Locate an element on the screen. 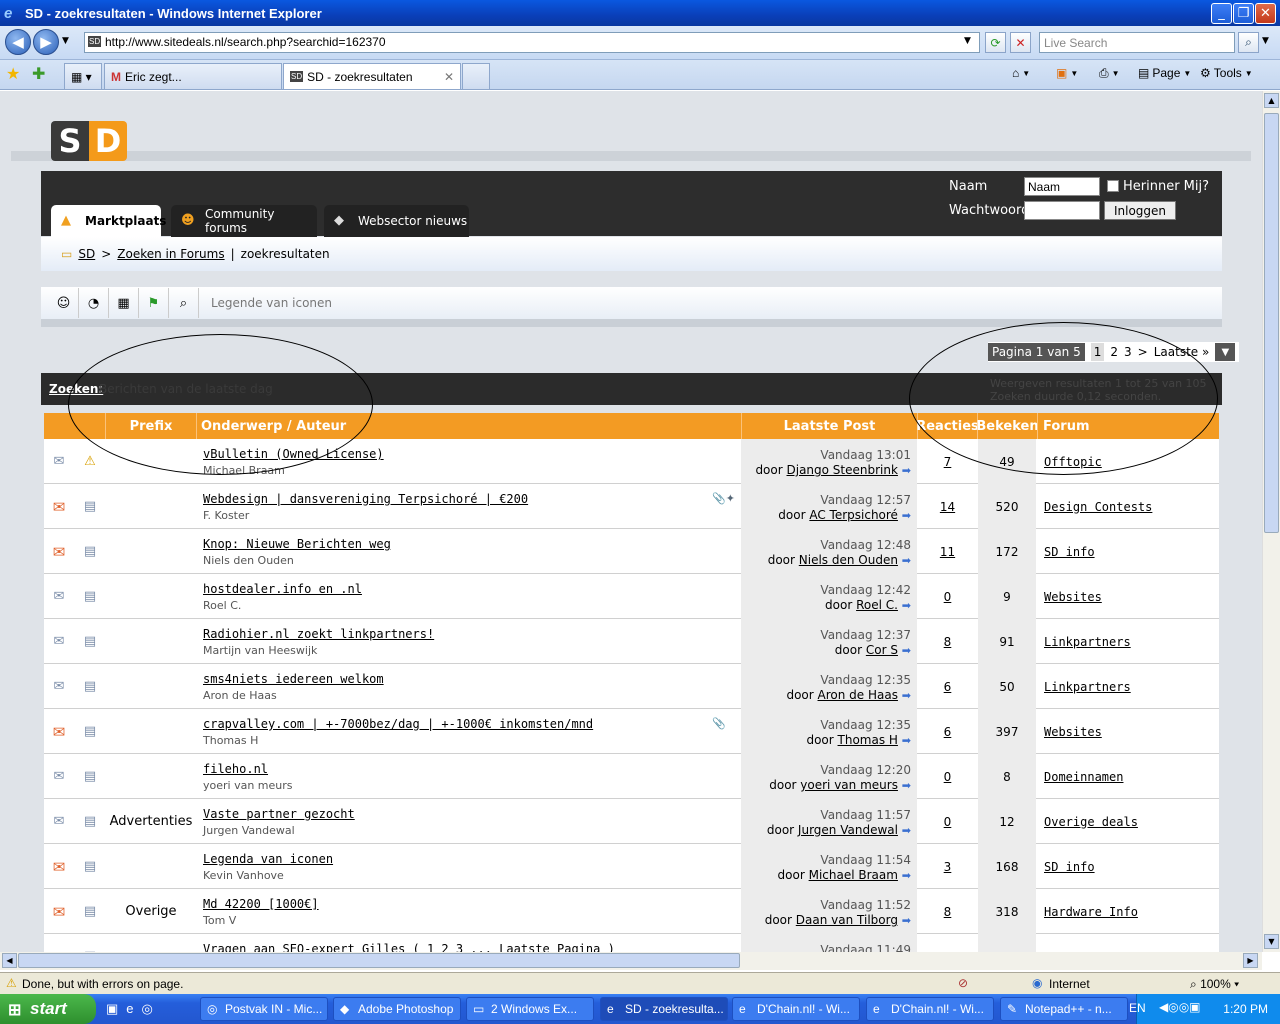 Image resolution: width=1280 pixels, height=1024 pixels. thread-title-link: Radiohier.nl zoekt linkpartners! is located at coordinates (318, 634).